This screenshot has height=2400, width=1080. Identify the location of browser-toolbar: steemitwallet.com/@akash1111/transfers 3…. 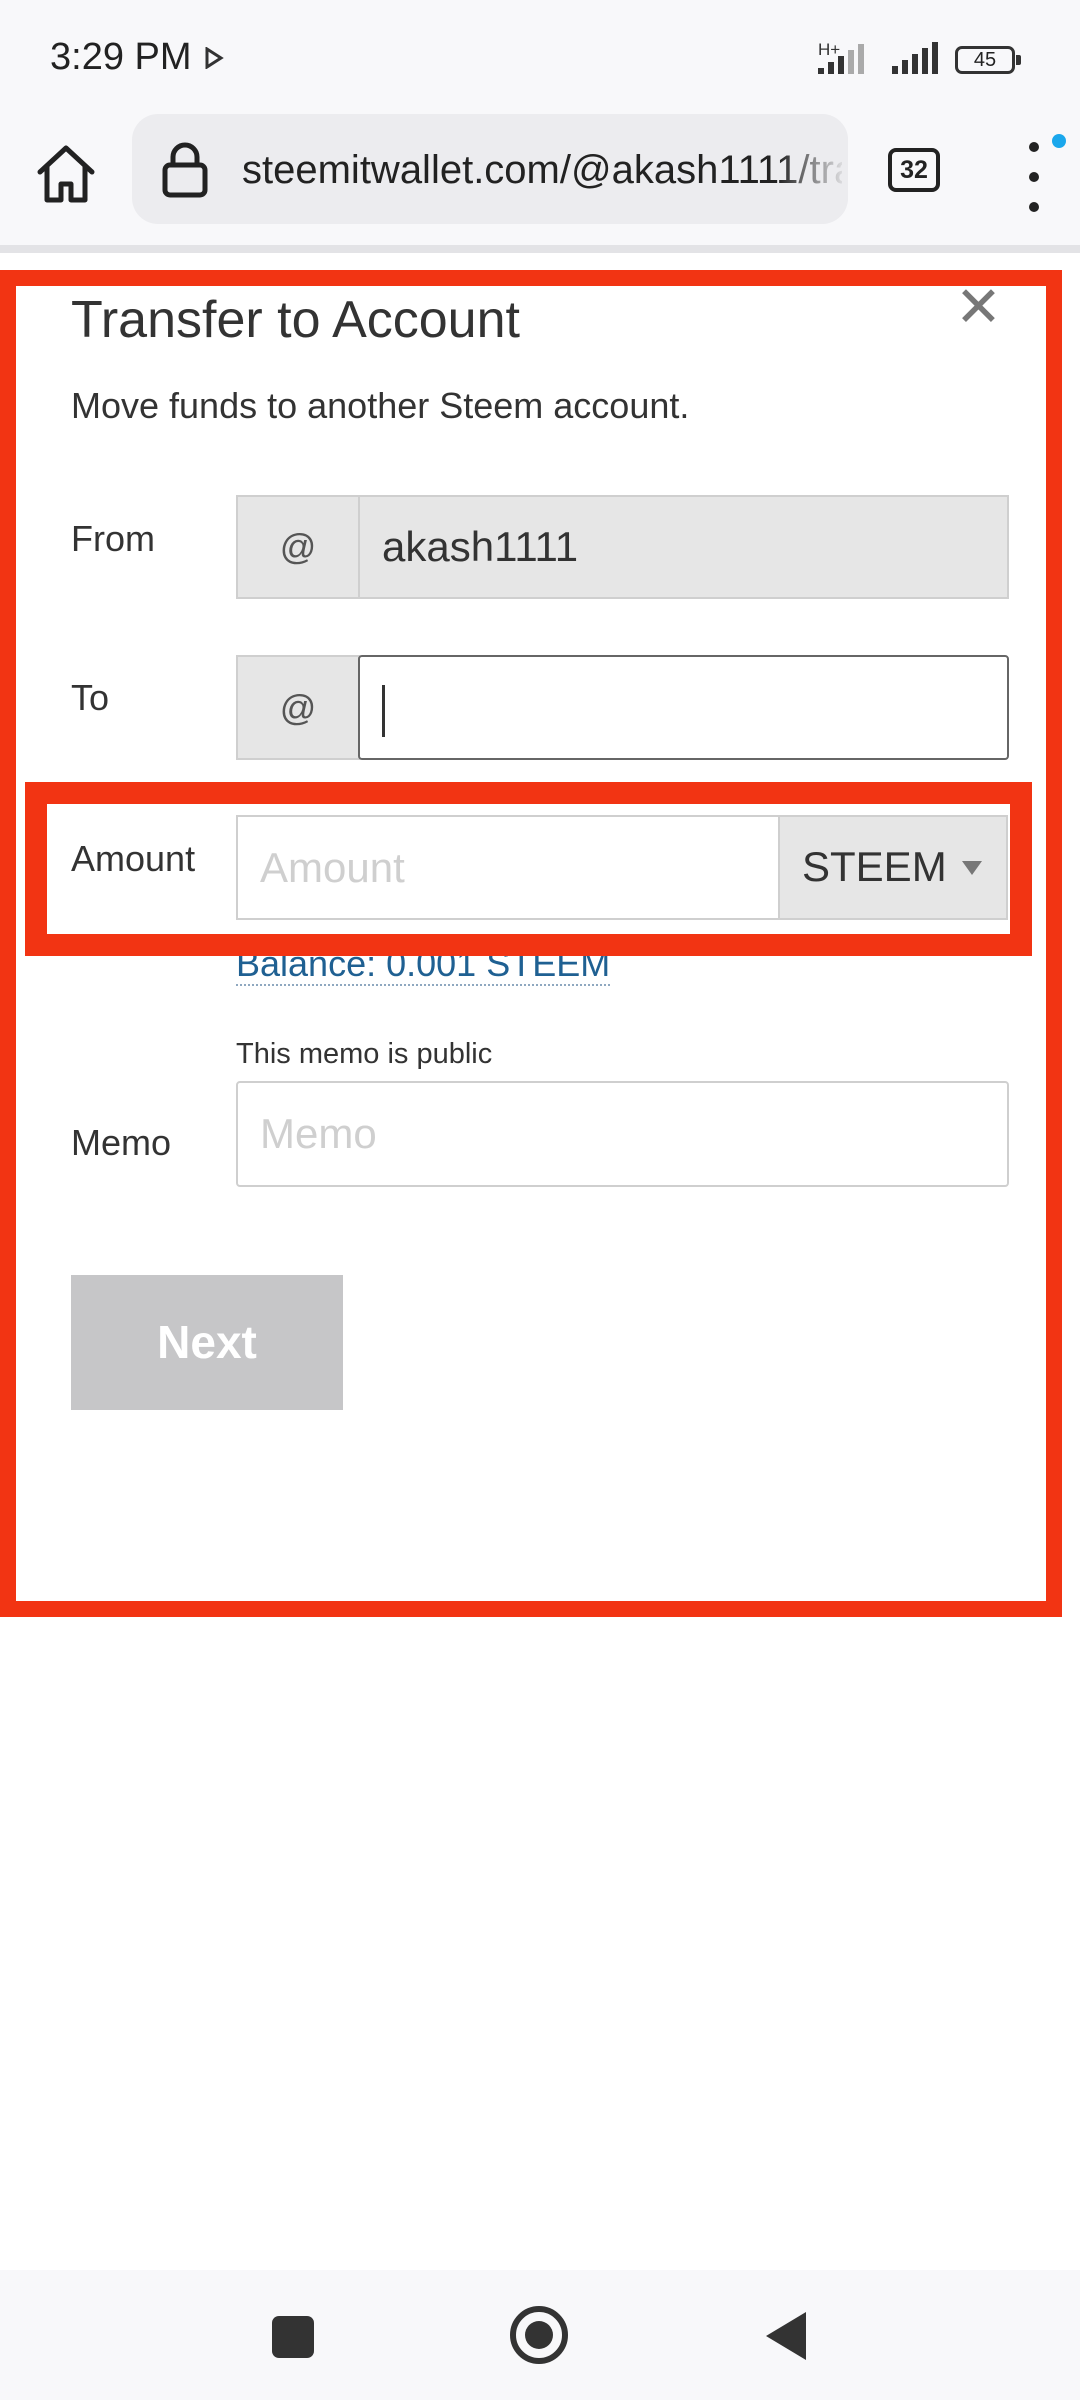
(540, 181).